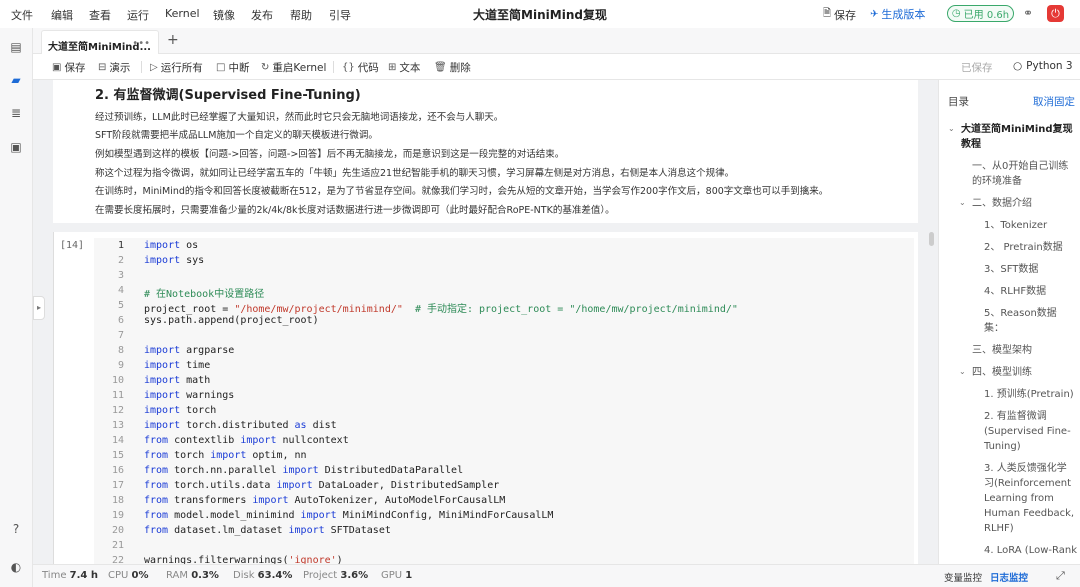 The image size is (1080, 587). What do you see at coordinates (100, 42) in the screenshot?
I see `tab-notebook: 大道至简MiniMind... •••` at bounding box center [100, 42].